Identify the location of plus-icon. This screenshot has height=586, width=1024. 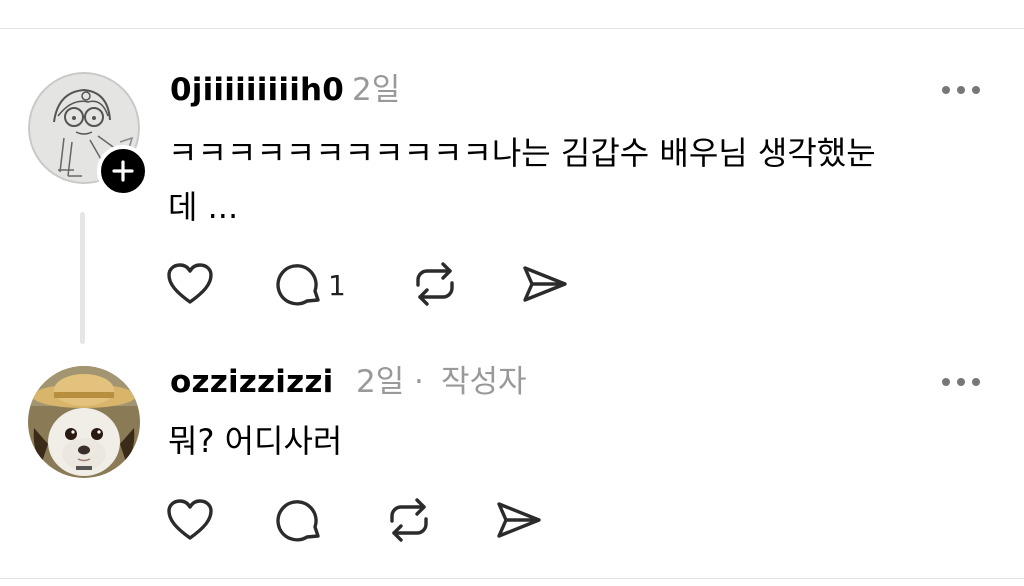
(123, 171).